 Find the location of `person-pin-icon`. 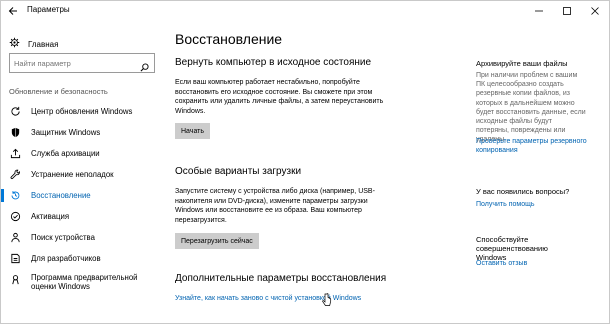

person-pin-icon is located at coordinates (15, 238).